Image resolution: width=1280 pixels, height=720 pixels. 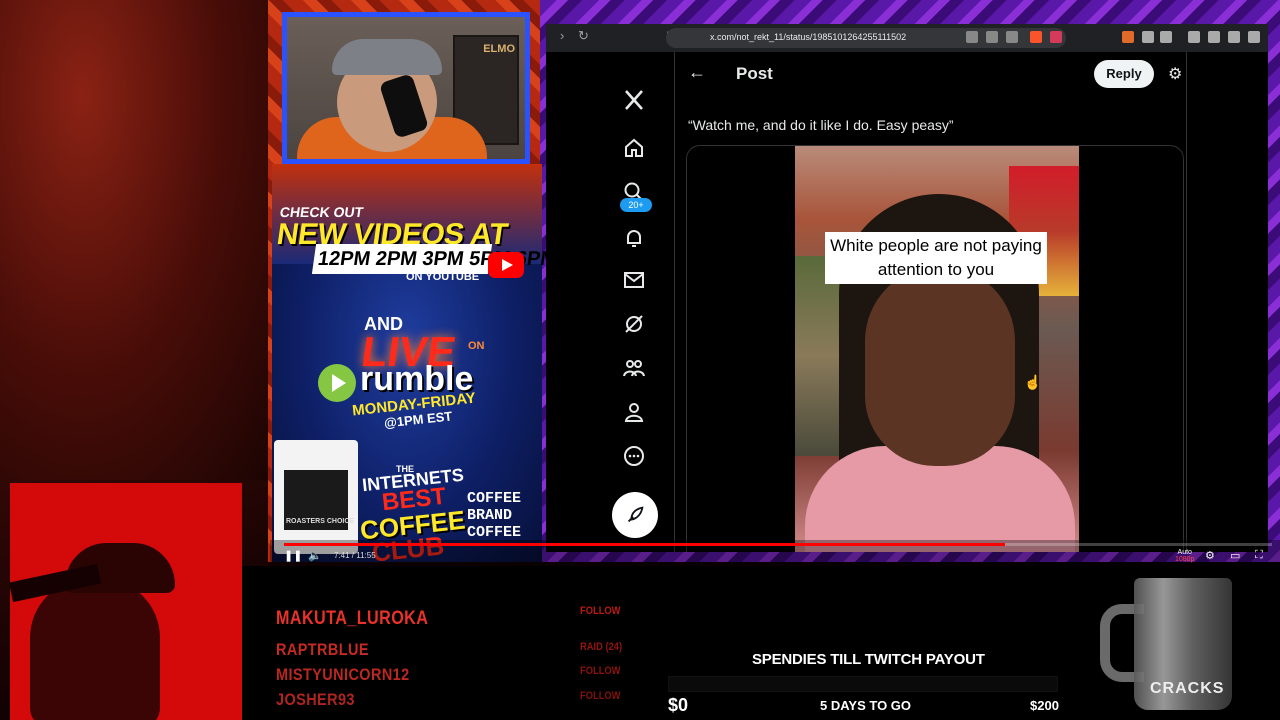 I want to click on promo-times: 12PM 2PM 3PM 5PM 6PM, so click(x=435, y=259).